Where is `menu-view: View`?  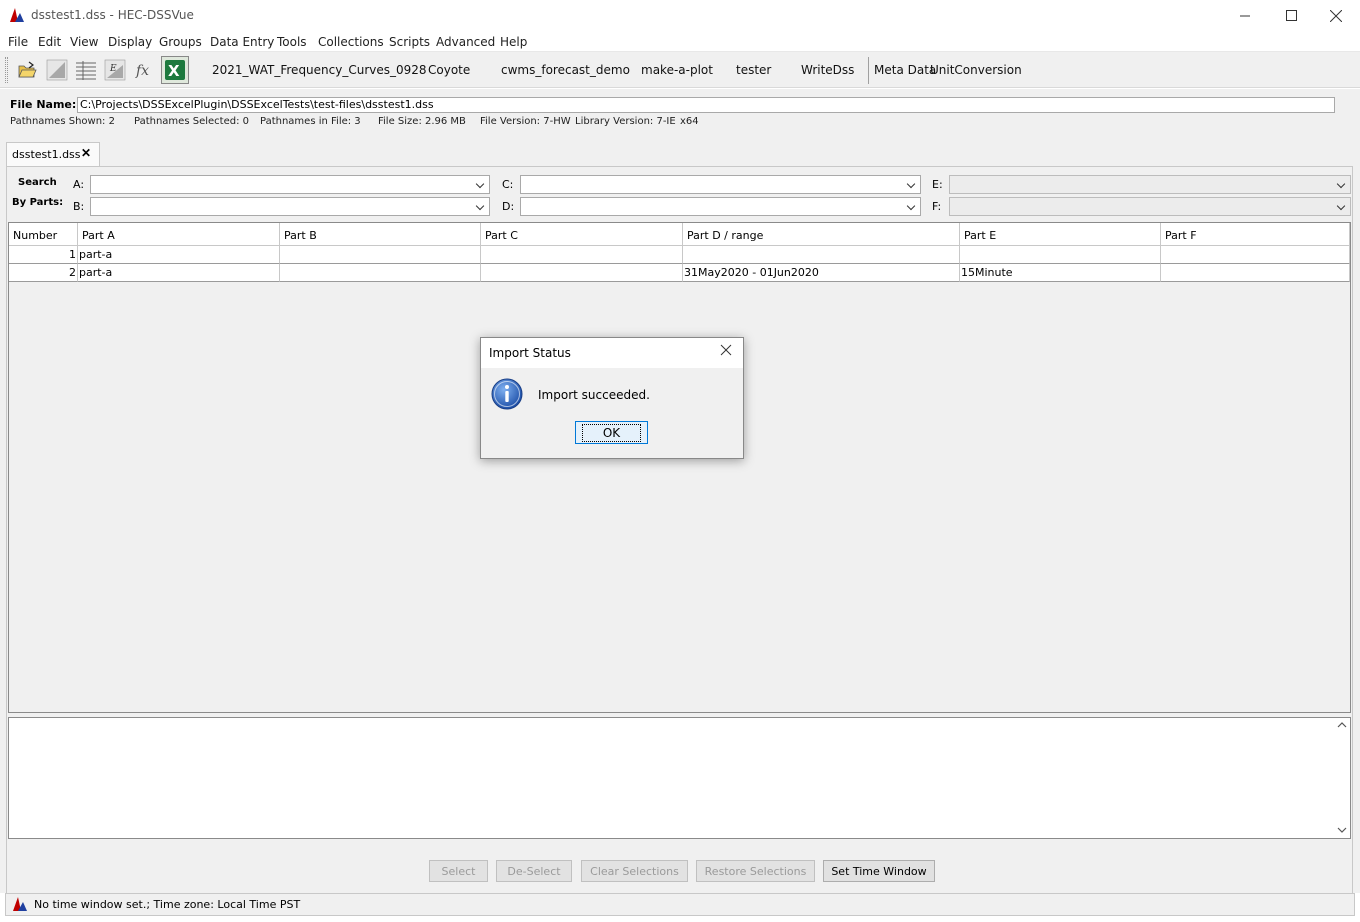 menu-view: View is located at coordinates (84, 42).